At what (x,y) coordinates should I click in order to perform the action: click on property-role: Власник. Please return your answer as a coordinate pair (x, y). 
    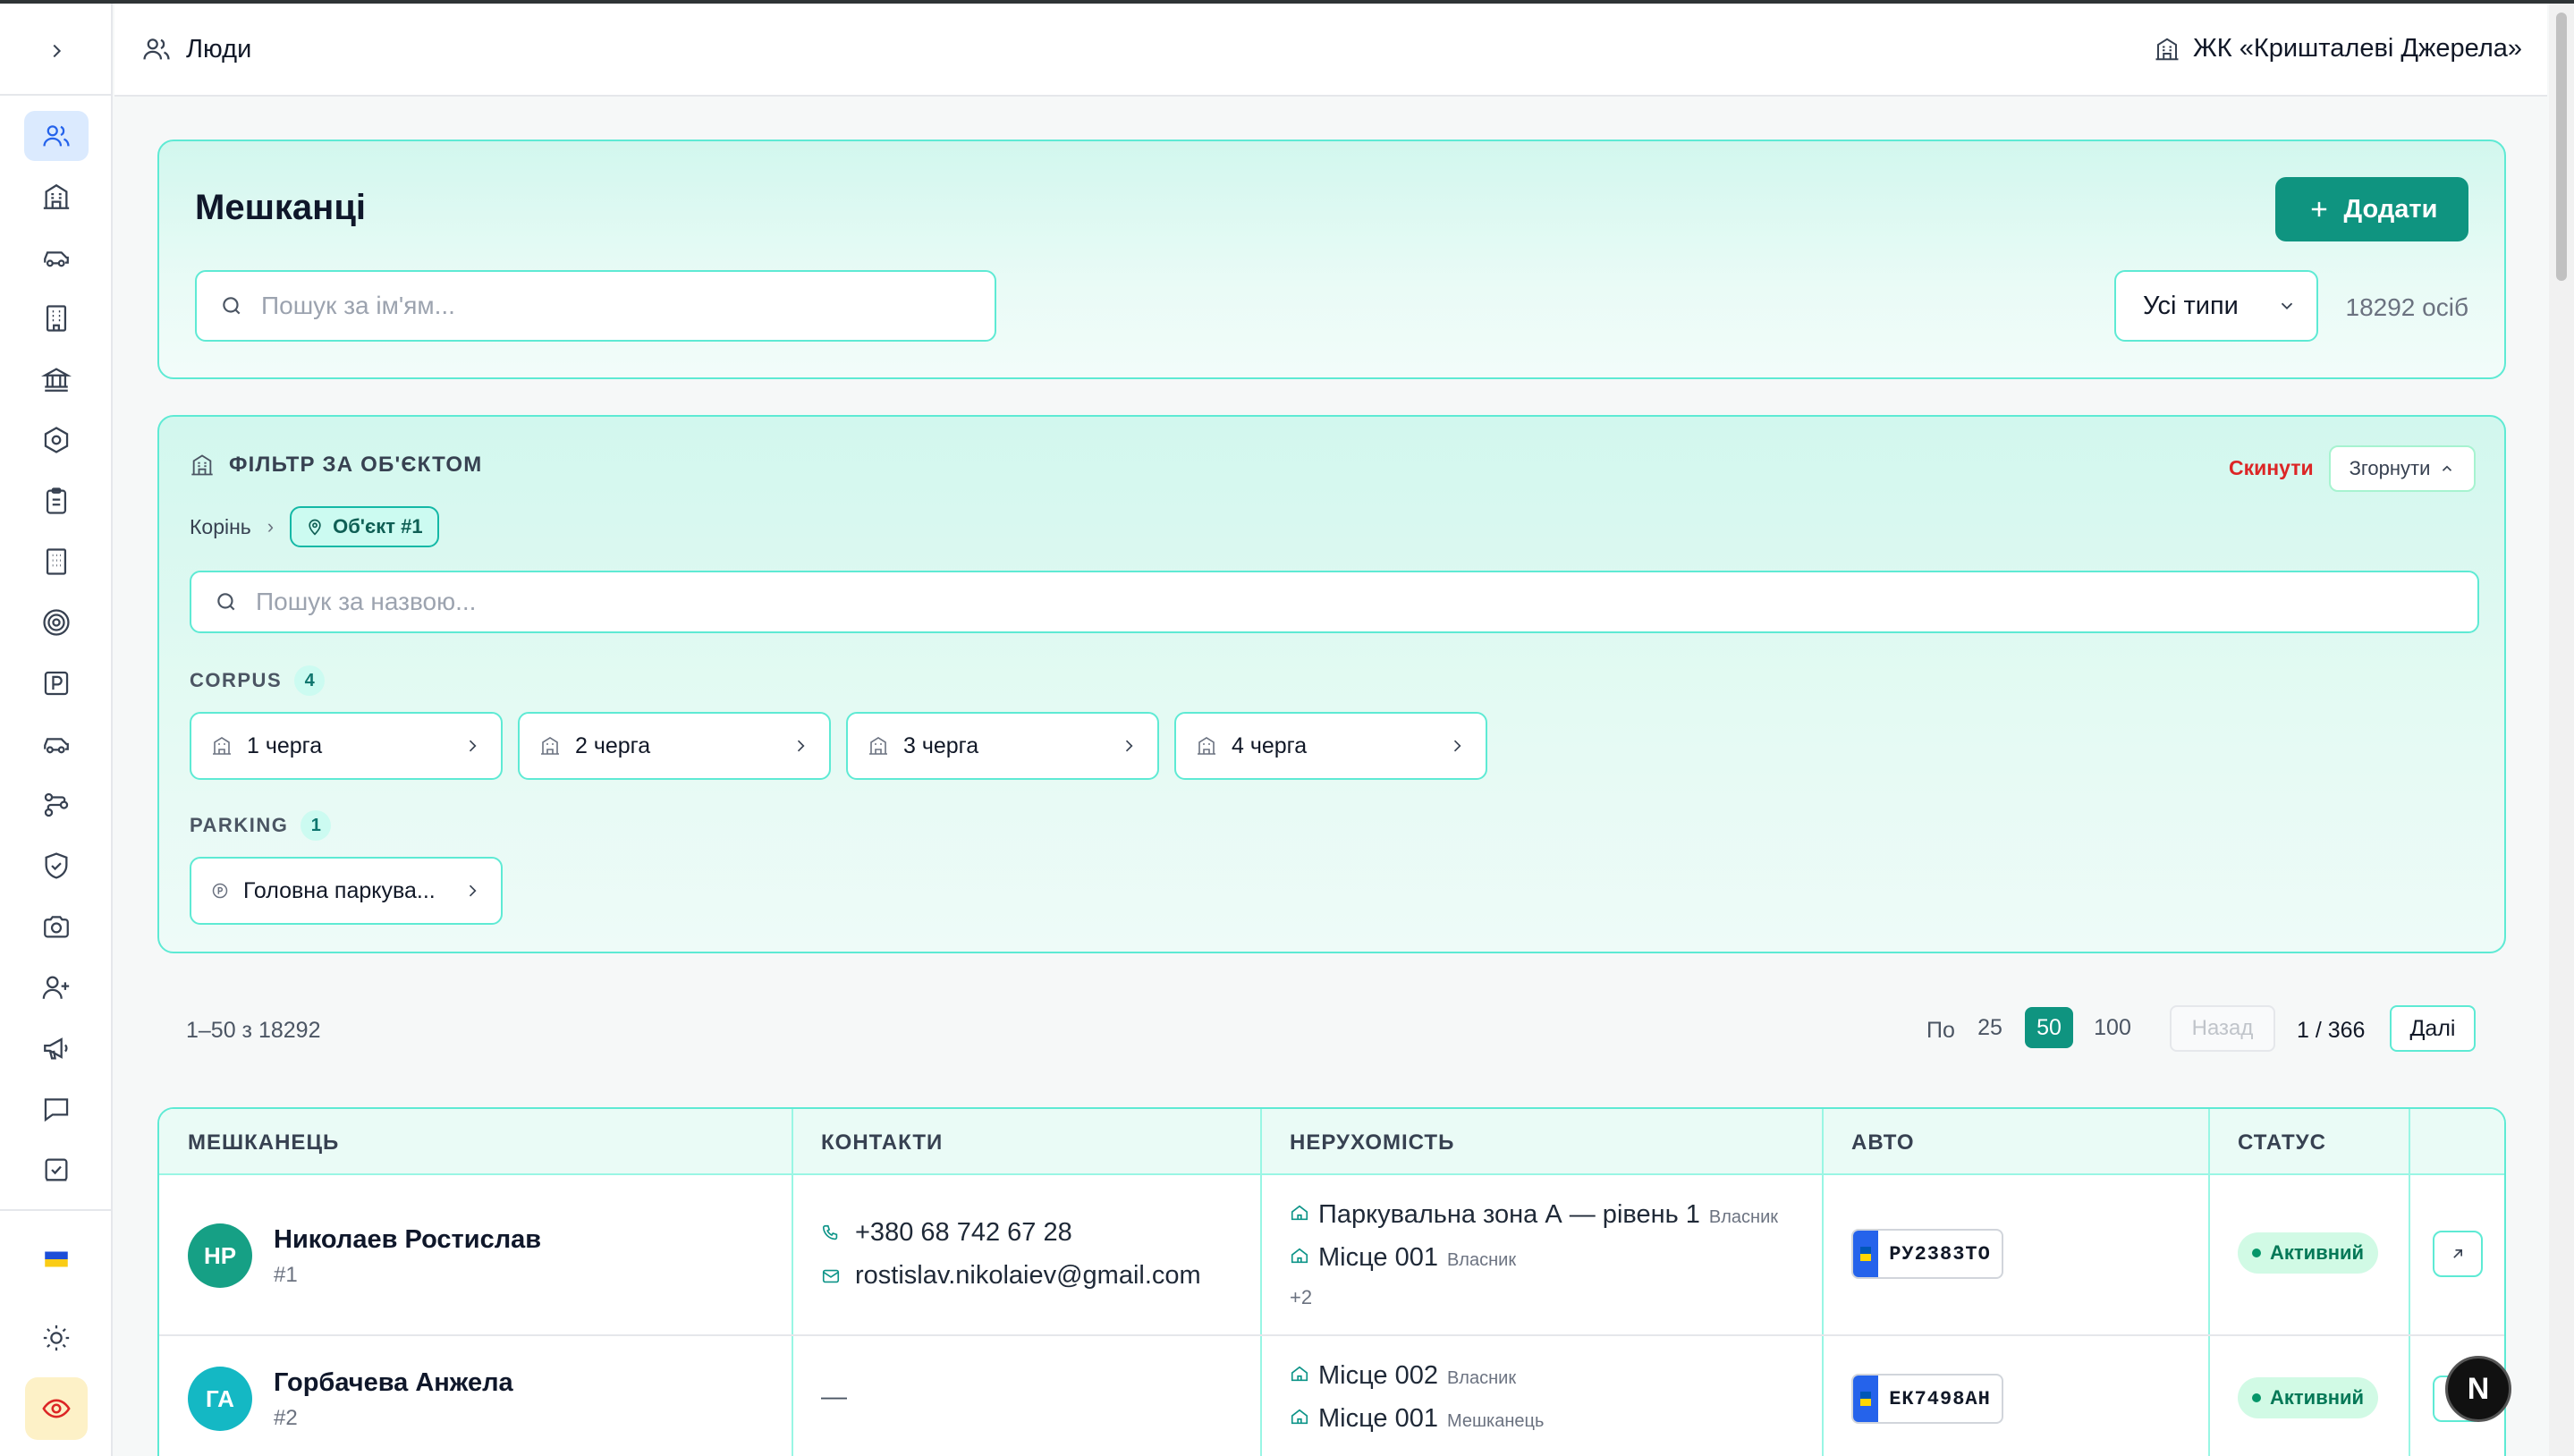
    Looking at the image, I should click on (1481, 1260).